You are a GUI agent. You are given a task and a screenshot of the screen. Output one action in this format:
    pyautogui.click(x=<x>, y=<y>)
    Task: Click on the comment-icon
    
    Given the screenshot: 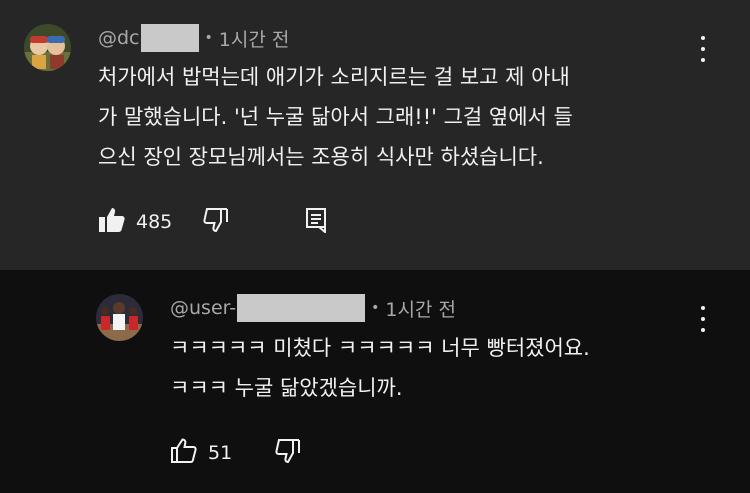 What is the action you would take?
    pyautogui.click(x=317, y=222)
    